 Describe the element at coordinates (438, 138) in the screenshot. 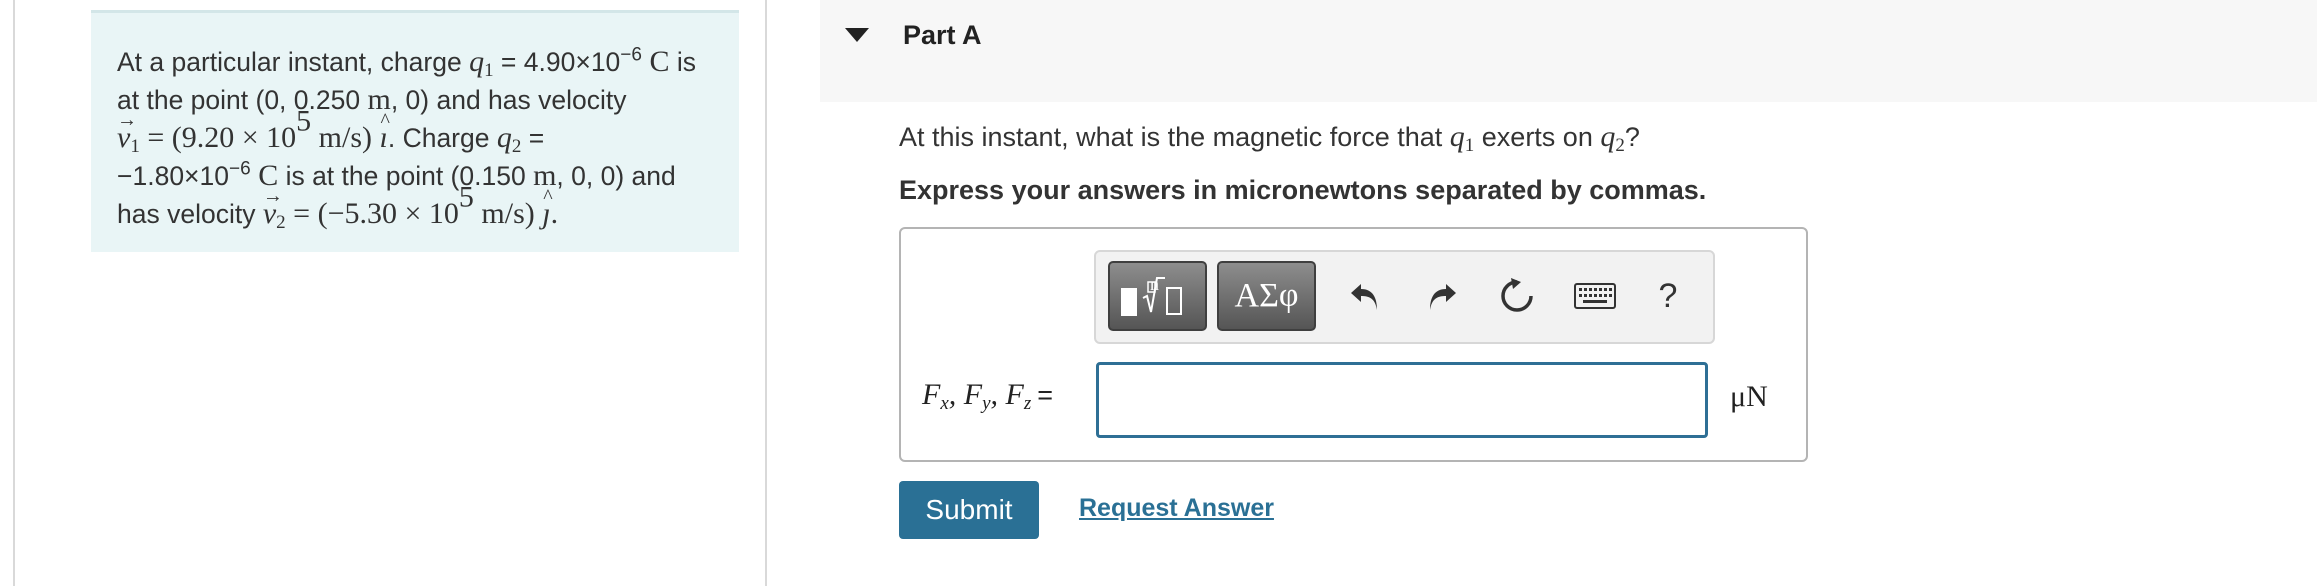

I see `v1-after: . Charge` at that location.